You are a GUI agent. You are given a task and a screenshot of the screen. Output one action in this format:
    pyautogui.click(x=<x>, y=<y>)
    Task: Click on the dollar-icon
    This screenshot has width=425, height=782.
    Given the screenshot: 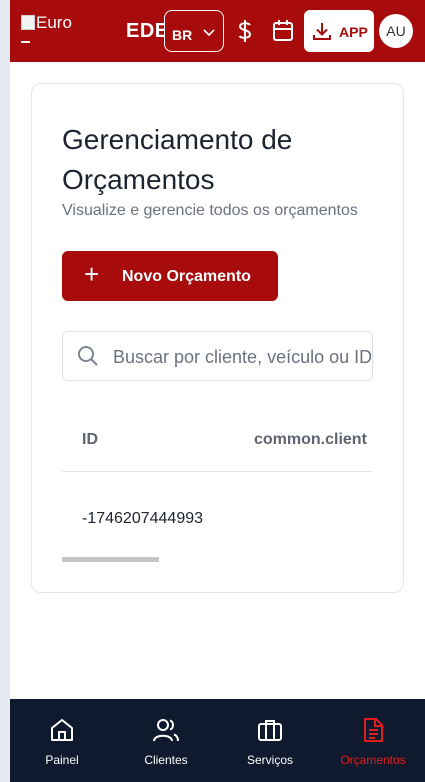 What is the action you would take?
    pyautogui.click(x=245, y=31)
    